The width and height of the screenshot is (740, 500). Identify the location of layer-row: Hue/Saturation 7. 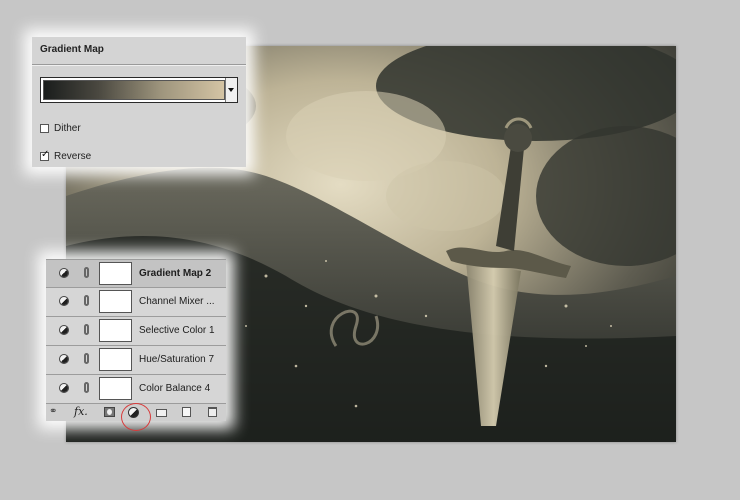
(136, 359).